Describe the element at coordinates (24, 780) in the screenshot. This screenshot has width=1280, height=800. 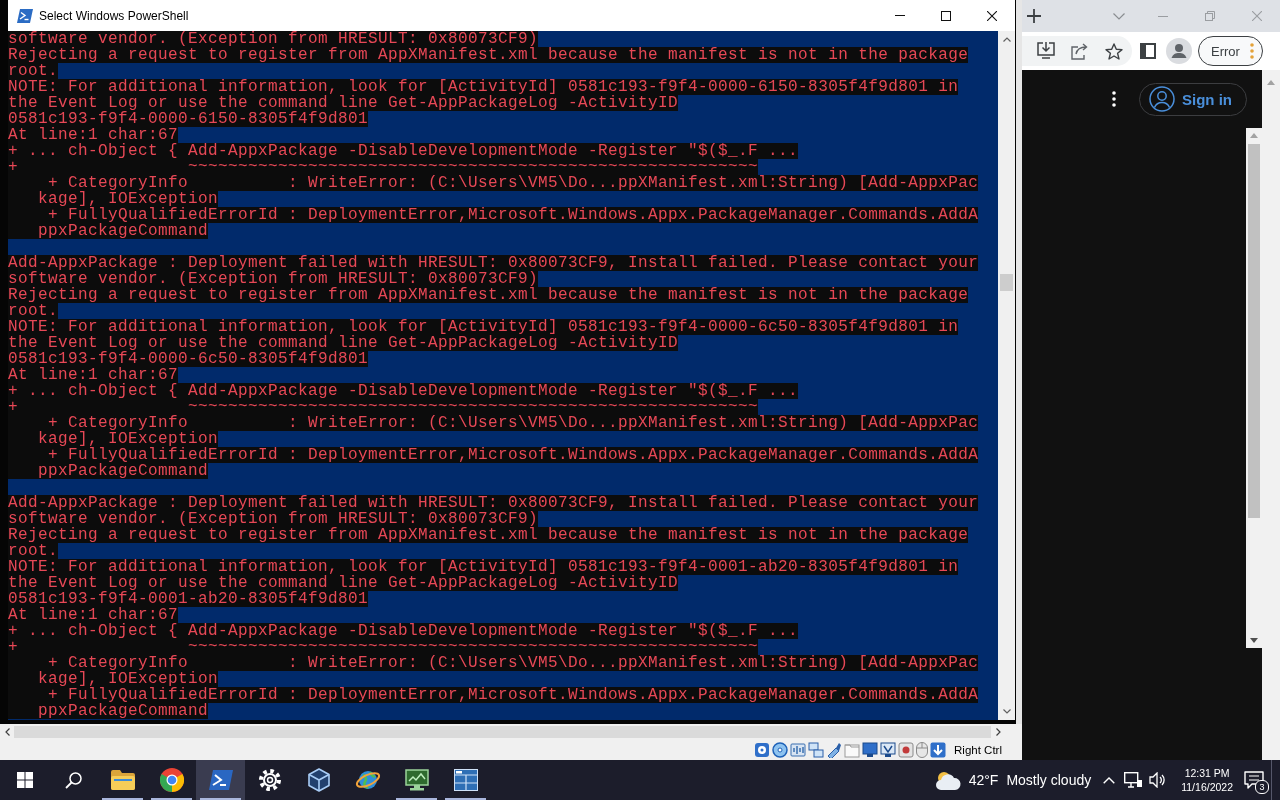
I see `windows-logo-icon` at that location.